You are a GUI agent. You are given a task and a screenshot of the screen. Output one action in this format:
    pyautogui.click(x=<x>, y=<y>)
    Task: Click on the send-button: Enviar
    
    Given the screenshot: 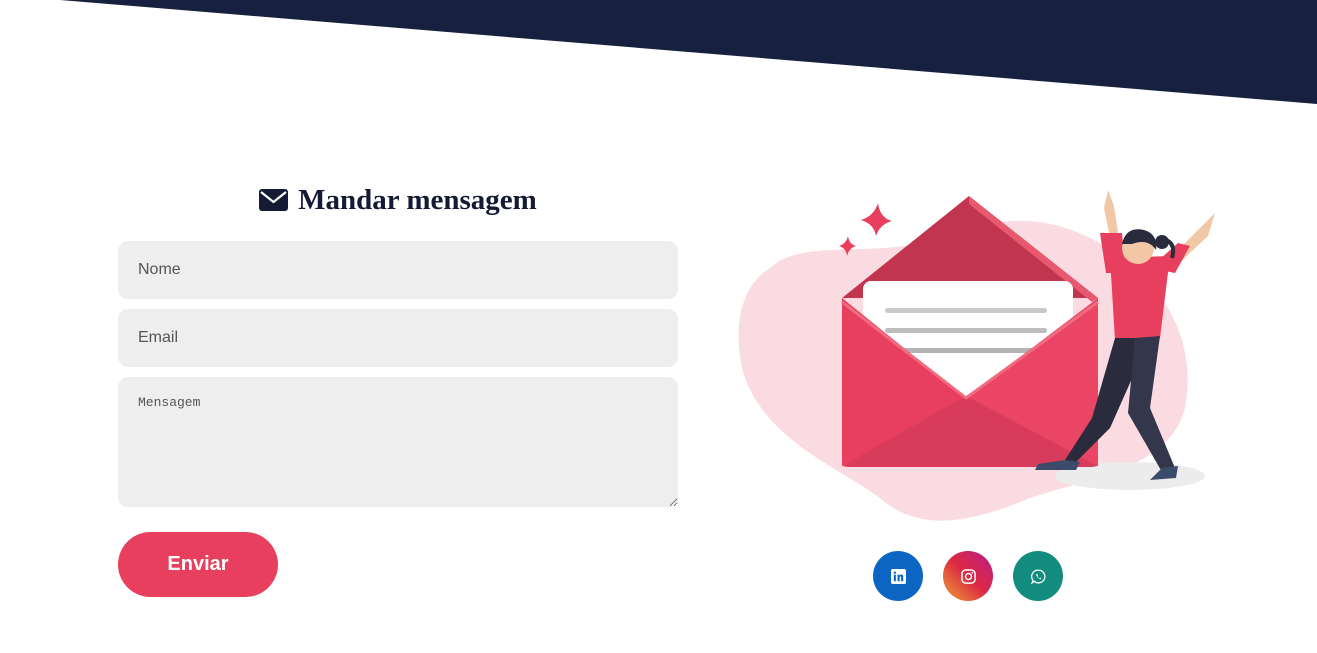 What is the action you would take?
    pyautogui.click(x=198, y=564)
    